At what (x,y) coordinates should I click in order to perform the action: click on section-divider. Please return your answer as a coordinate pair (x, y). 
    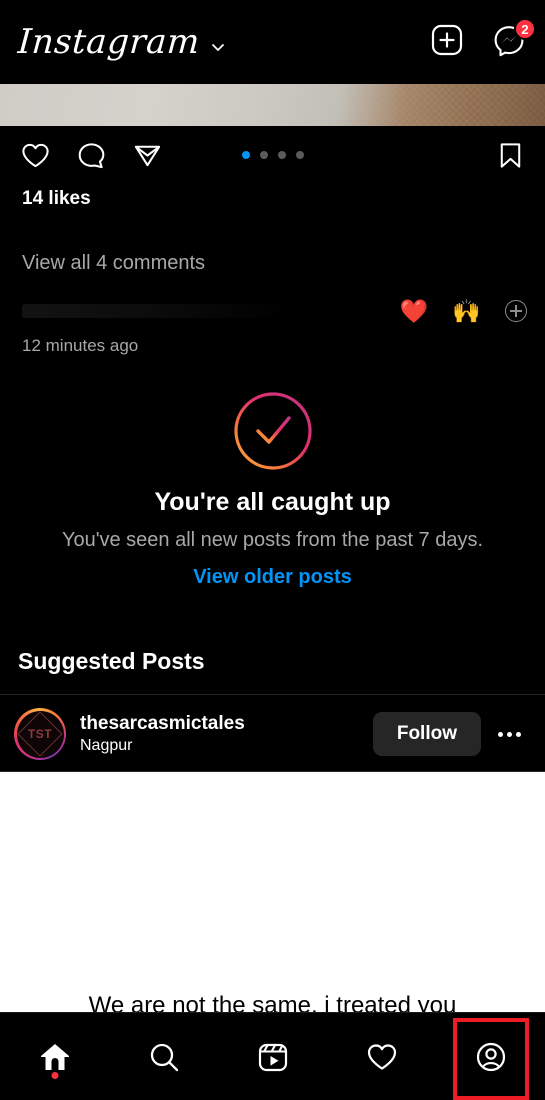
    Looking at the image, I should click on (272, 694).